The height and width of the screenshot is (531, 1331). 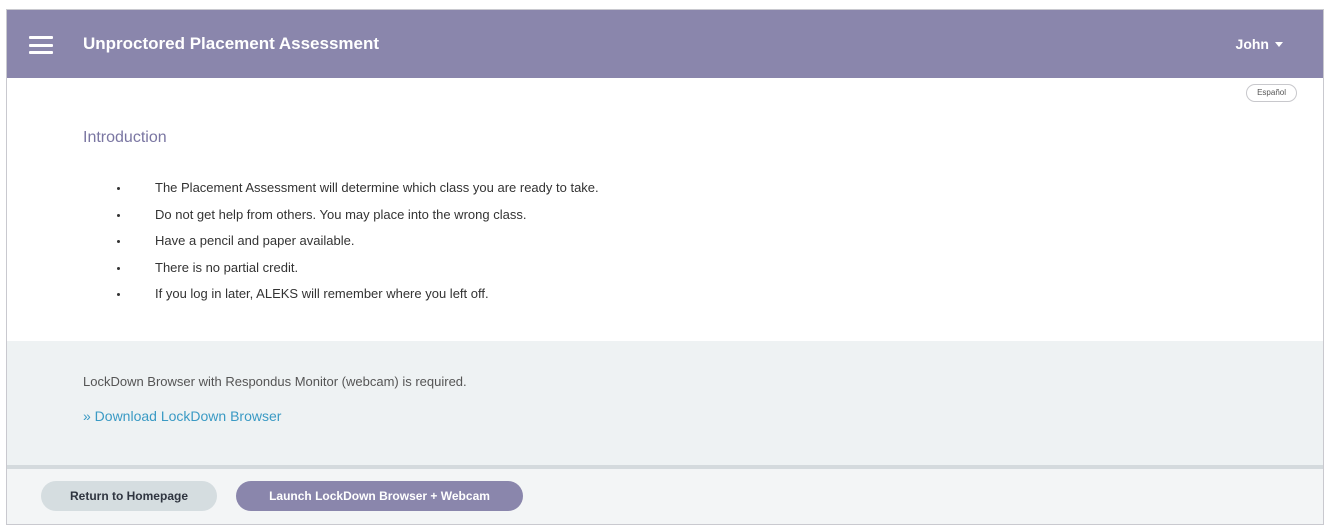 I want to click on list-item: Have a pencil and paper available., so click(x=354, y=241).